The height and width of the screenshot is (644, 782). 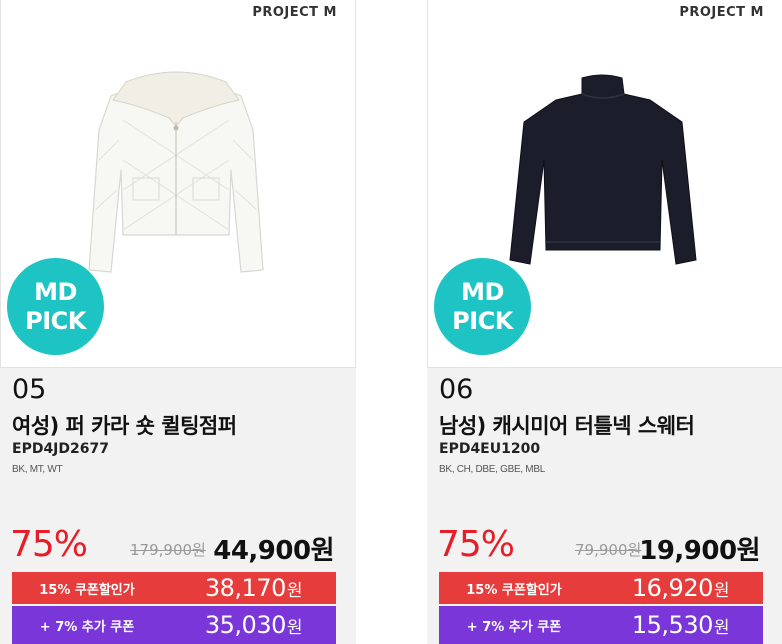 What do you see at coordinates (492, 469) in the screenshot?
I see `color-options: BK, CH, DBE, GBE, MBL` at bounding box center [492, 469].